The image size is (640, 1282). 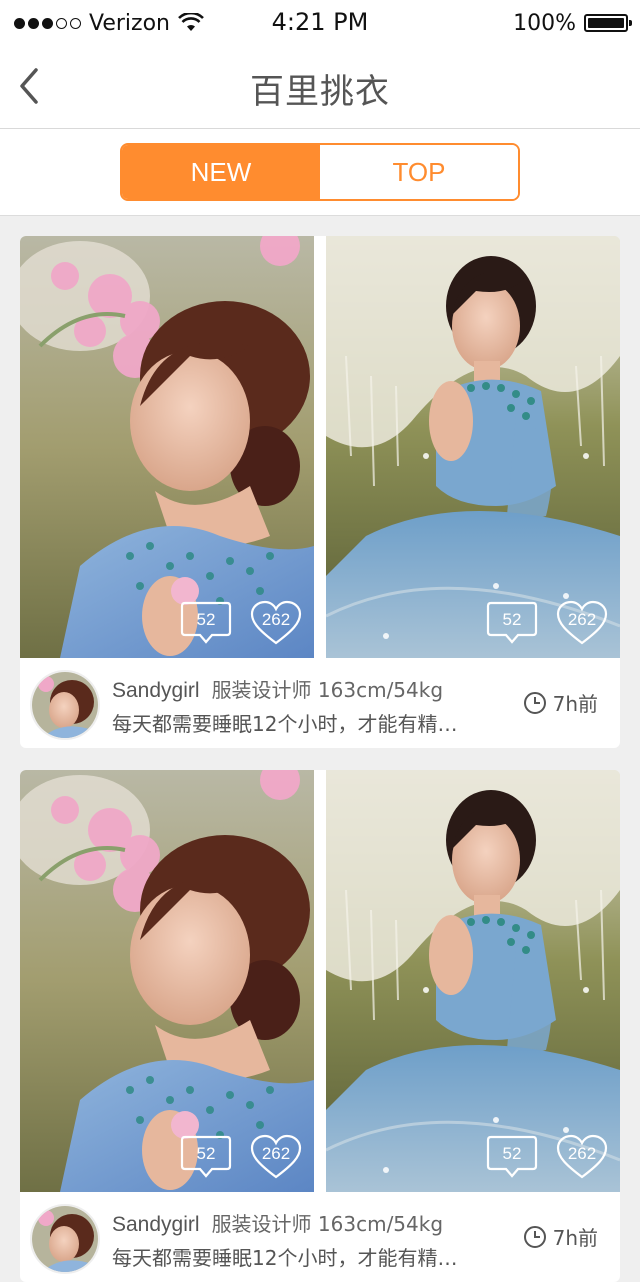 I want to click on page-title: 百里挑衣, so click(x=320, y=92).